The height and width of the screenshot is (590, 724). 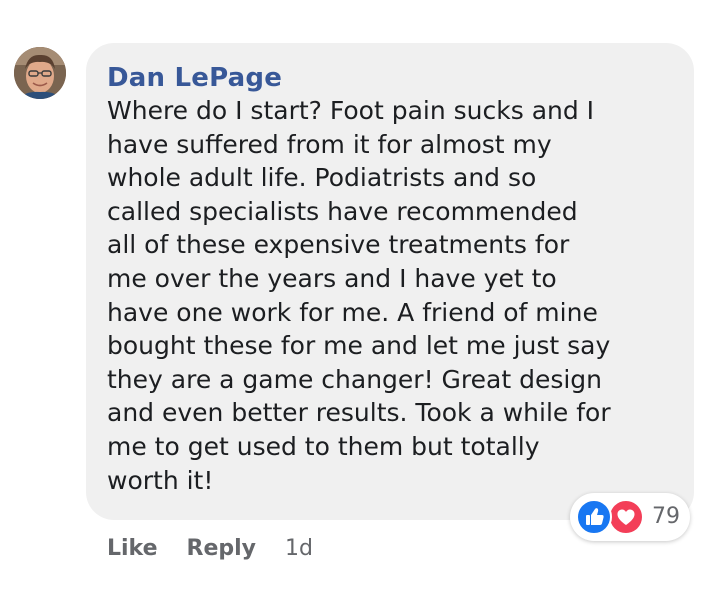 What do you see at coordinates (40, 73) in the screenshot?
I see `avatar` at bounding box center [40, 73].